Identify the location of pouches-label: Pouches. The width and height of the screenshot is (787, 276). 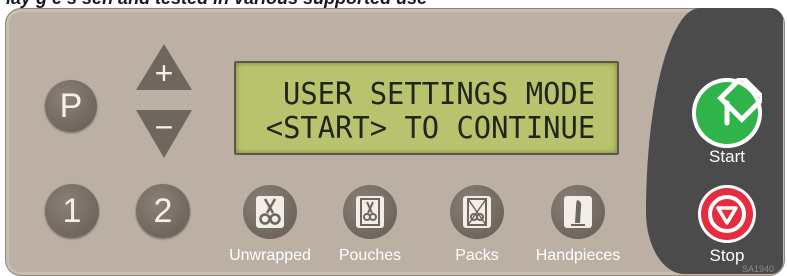
(370, 255).